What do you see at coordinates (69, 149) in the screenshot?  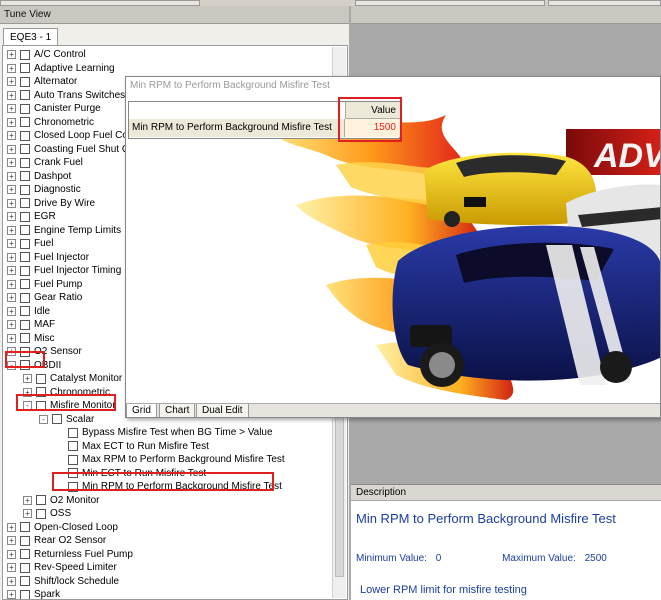 I see `tree-item: + Coasting Fuel Shut Of` at bounding box center [69, 149].